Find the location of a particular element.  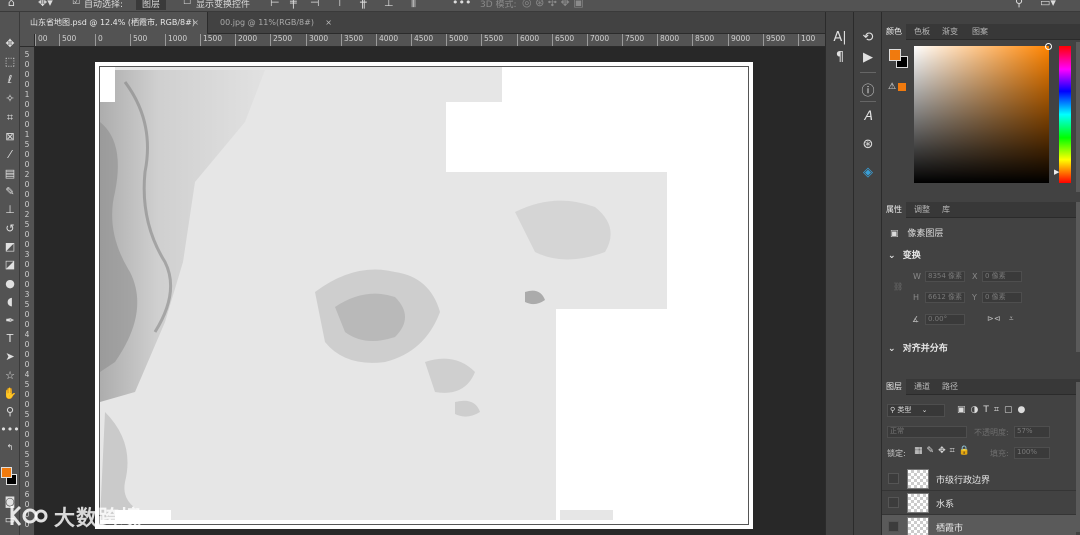

align-middle-icon: ╫ is located at coordinates (363, 4).